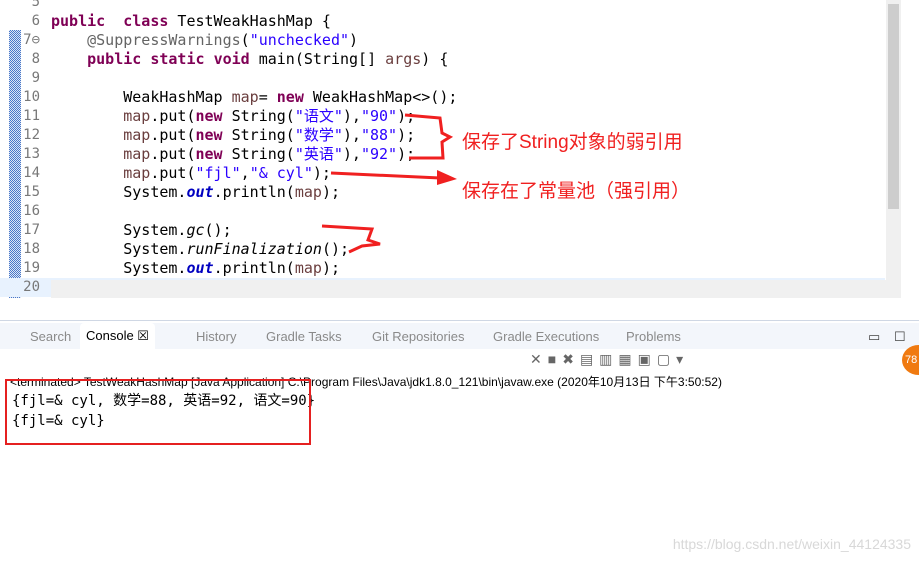 This screenshot has width=919, height=563. I want to click on tab-console: Console ☒, so click(117, 336).